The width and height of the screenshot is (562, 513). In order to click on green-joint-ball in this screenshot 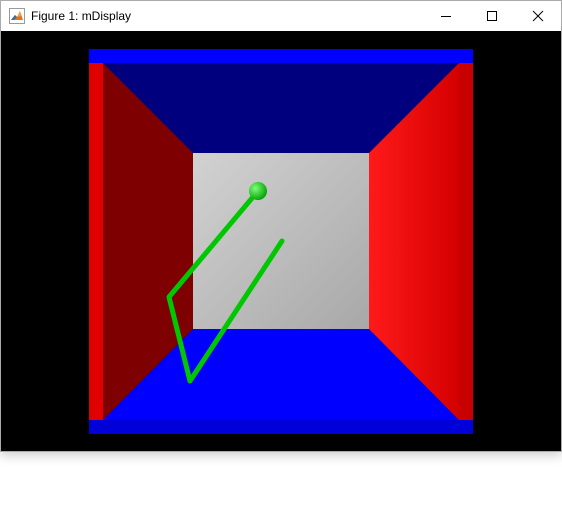, I will do `click(258, 191)`.